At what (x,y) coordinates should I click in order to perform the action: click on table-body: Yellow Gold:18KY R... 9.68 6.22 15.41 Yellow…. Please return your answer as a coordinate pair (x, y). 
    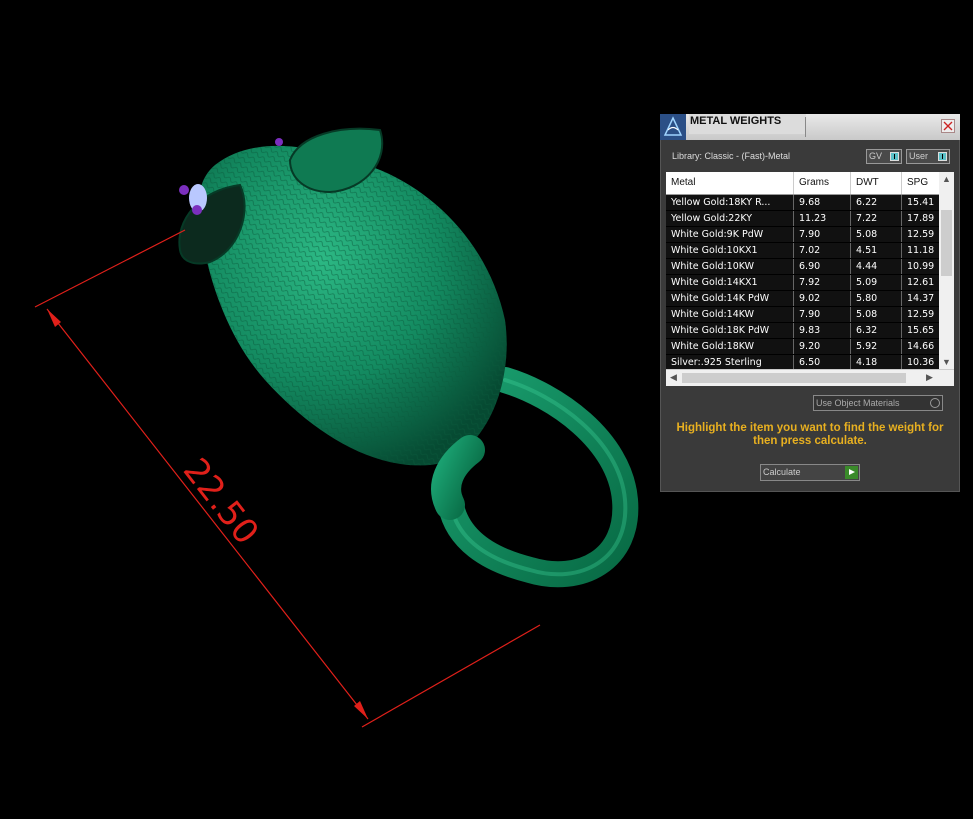
    Looking at the image, I should click on (804, 282).